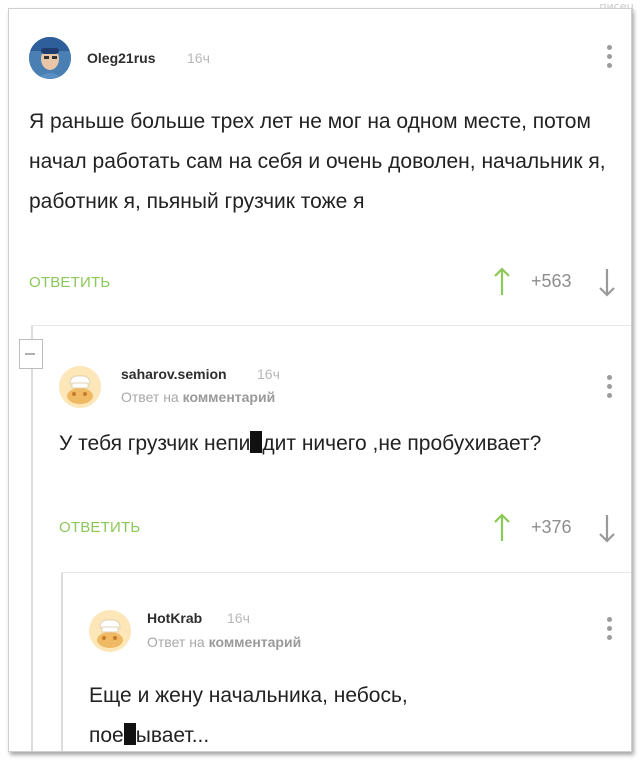 This screenshot has width=640, height=760. I want to click on comment-text-line1: Еще и жену начальника, небось,, so click(248, 695).